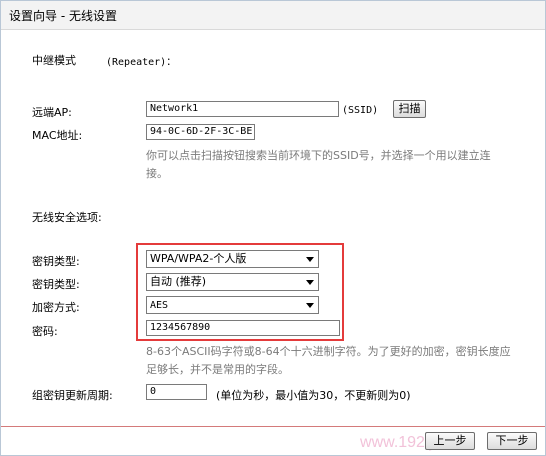 This screenshot has height=456, width=546. I want to click on group-key-hint: (单位为秒，最小值为30，不更新则为0), so click(313, 395).